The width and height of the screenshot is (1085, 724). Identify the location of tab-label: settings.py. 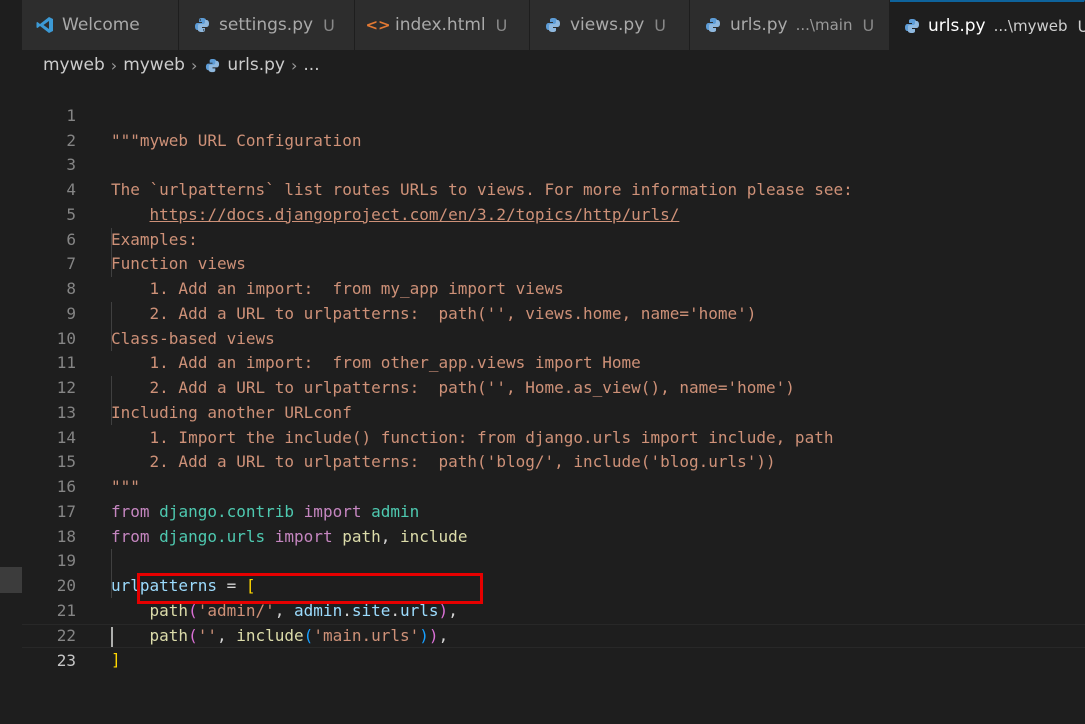
(266, 25).